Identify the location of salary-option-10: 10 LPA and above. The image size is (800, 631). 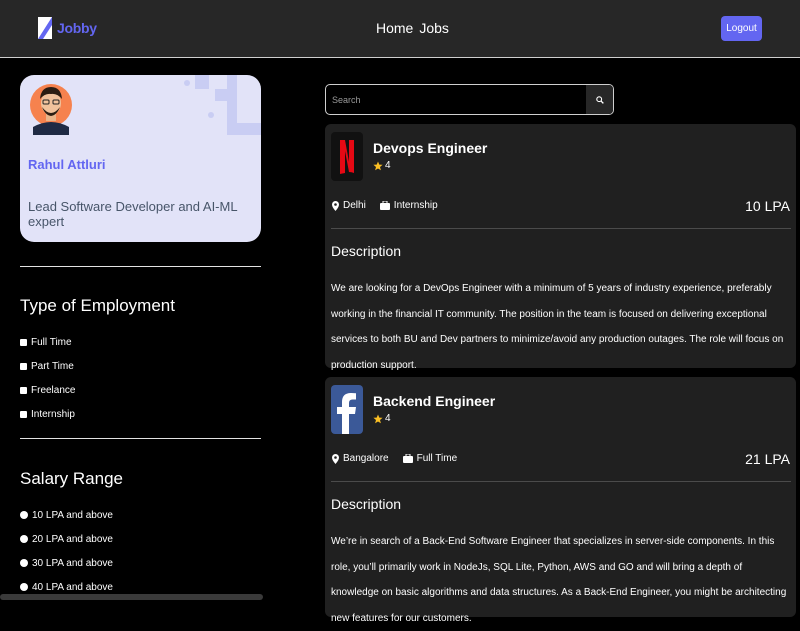
(66, 515).